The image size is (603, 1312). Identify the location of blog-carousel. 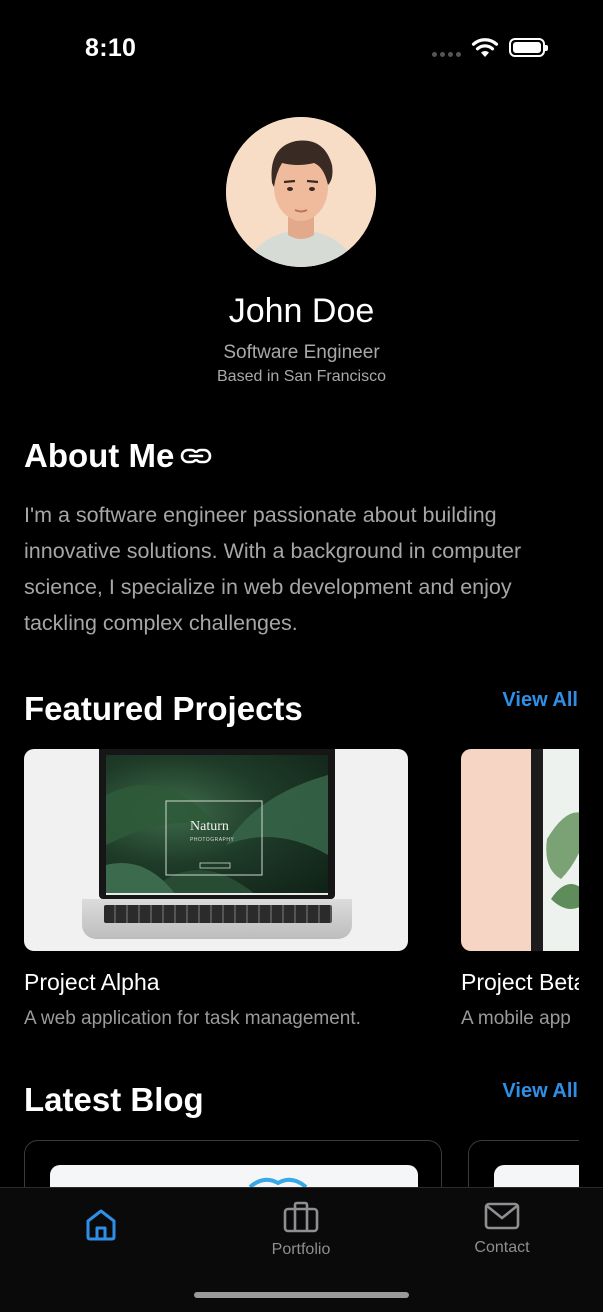
(301, 1163).